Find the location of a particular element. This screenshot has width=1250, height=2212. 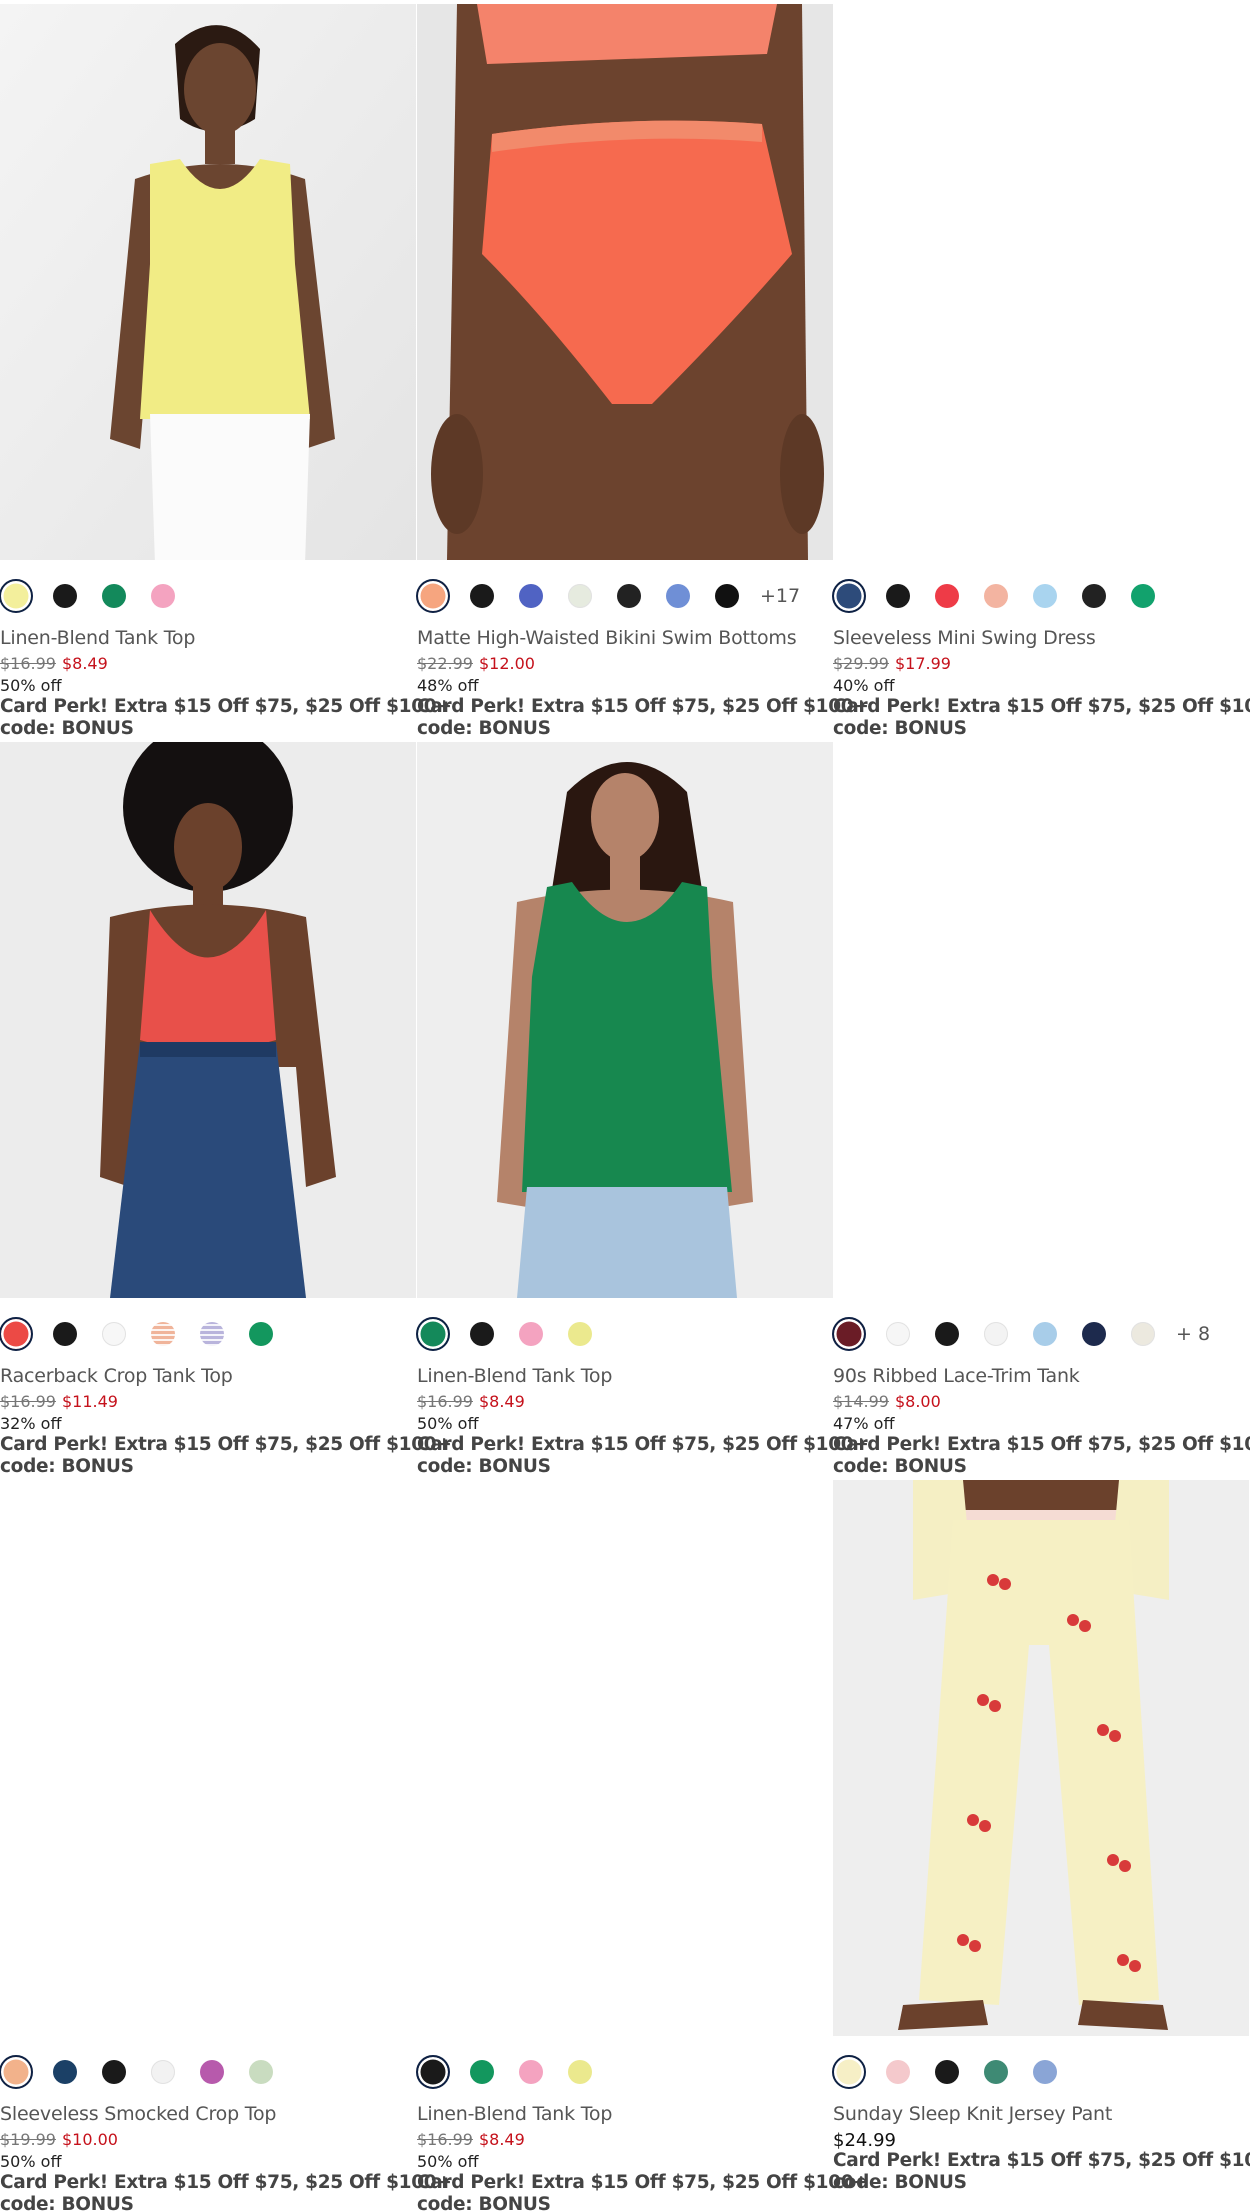

product-price: $22.99 $12.00 is located at coordinates (476, 663).